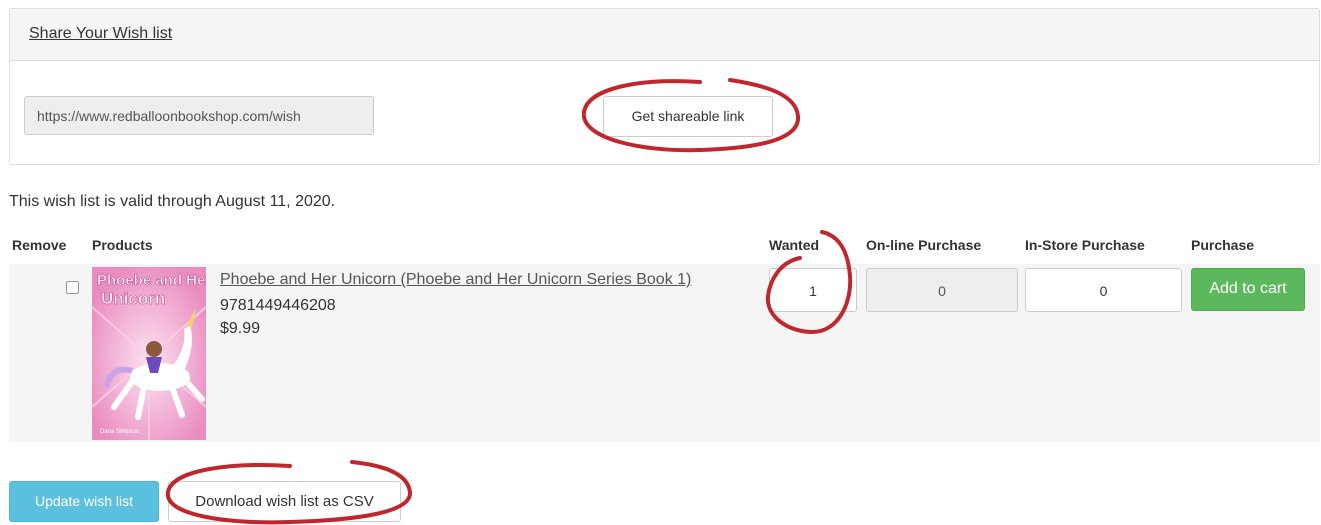  What do you see at coordinates (39, 245) in the screenshot?
I see `header-remove: Remove` at bounding box center [39, 245].